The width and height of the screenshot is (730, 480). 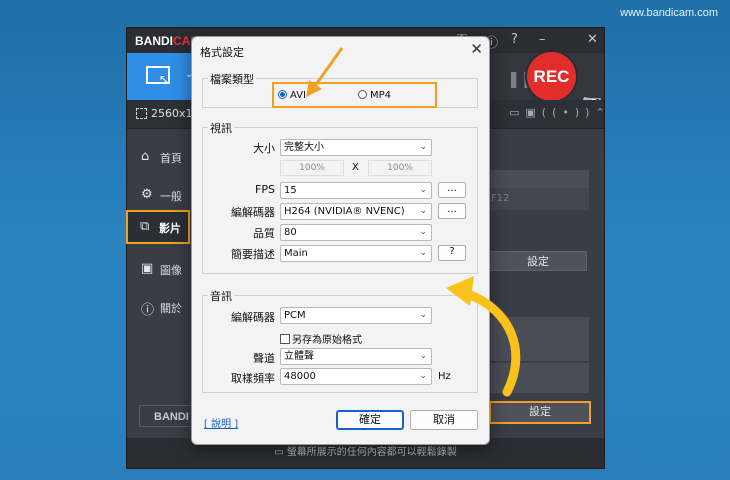 I want to click on fps-value: 15, so click(x=290, y=190).